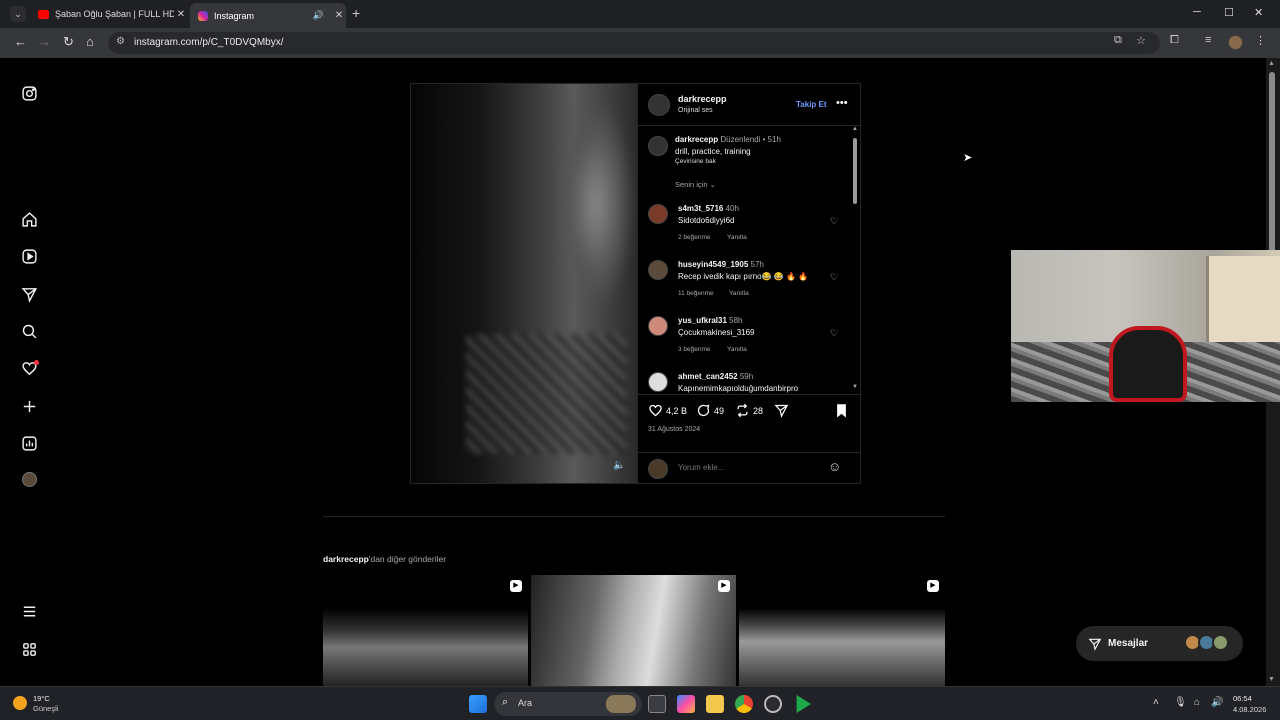 Image resolution: width=1280 pixels, height=720 pixels. I want to click on audio-label: Orijinal ses, so click(695, 110).